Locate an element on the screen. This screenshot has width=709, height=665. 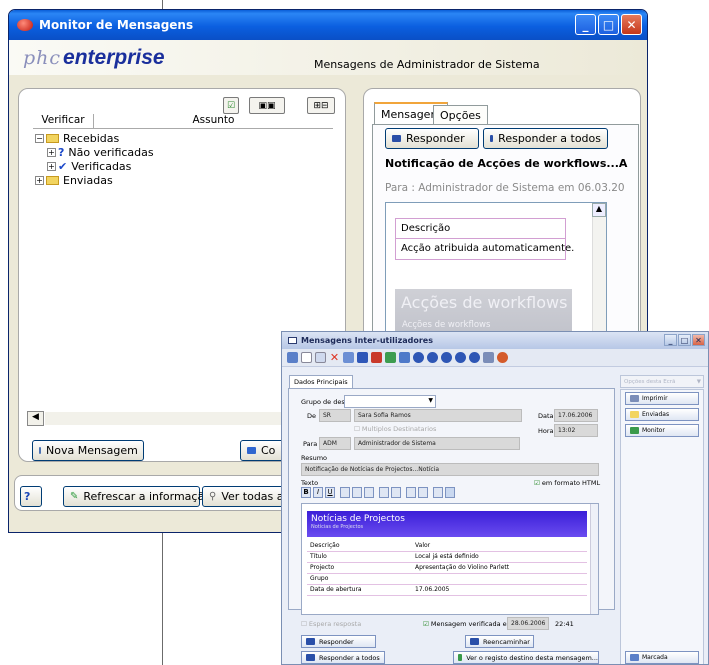
row-value is located at coordinates (499, 579).